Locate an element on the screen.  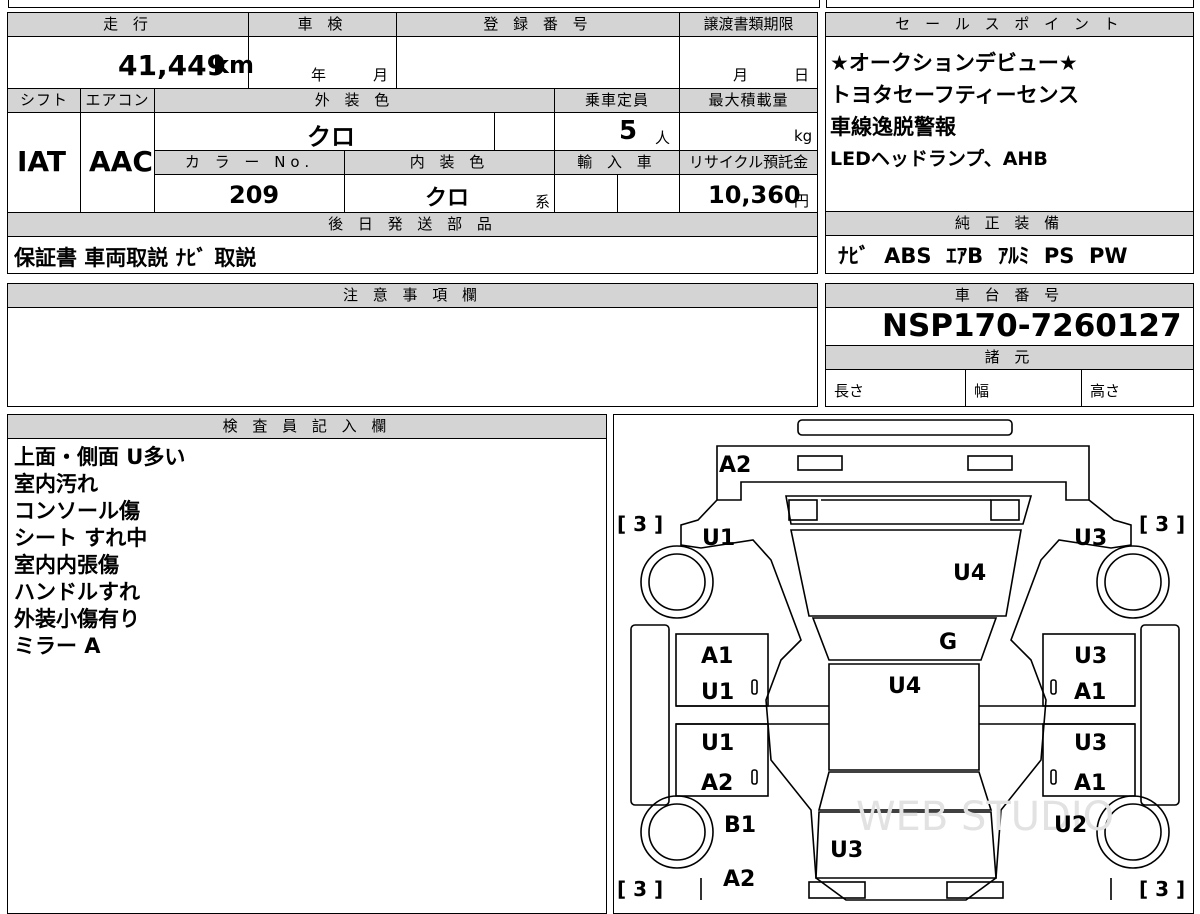
specs-length-cell: 長さ is located at coordinates (896, 388).